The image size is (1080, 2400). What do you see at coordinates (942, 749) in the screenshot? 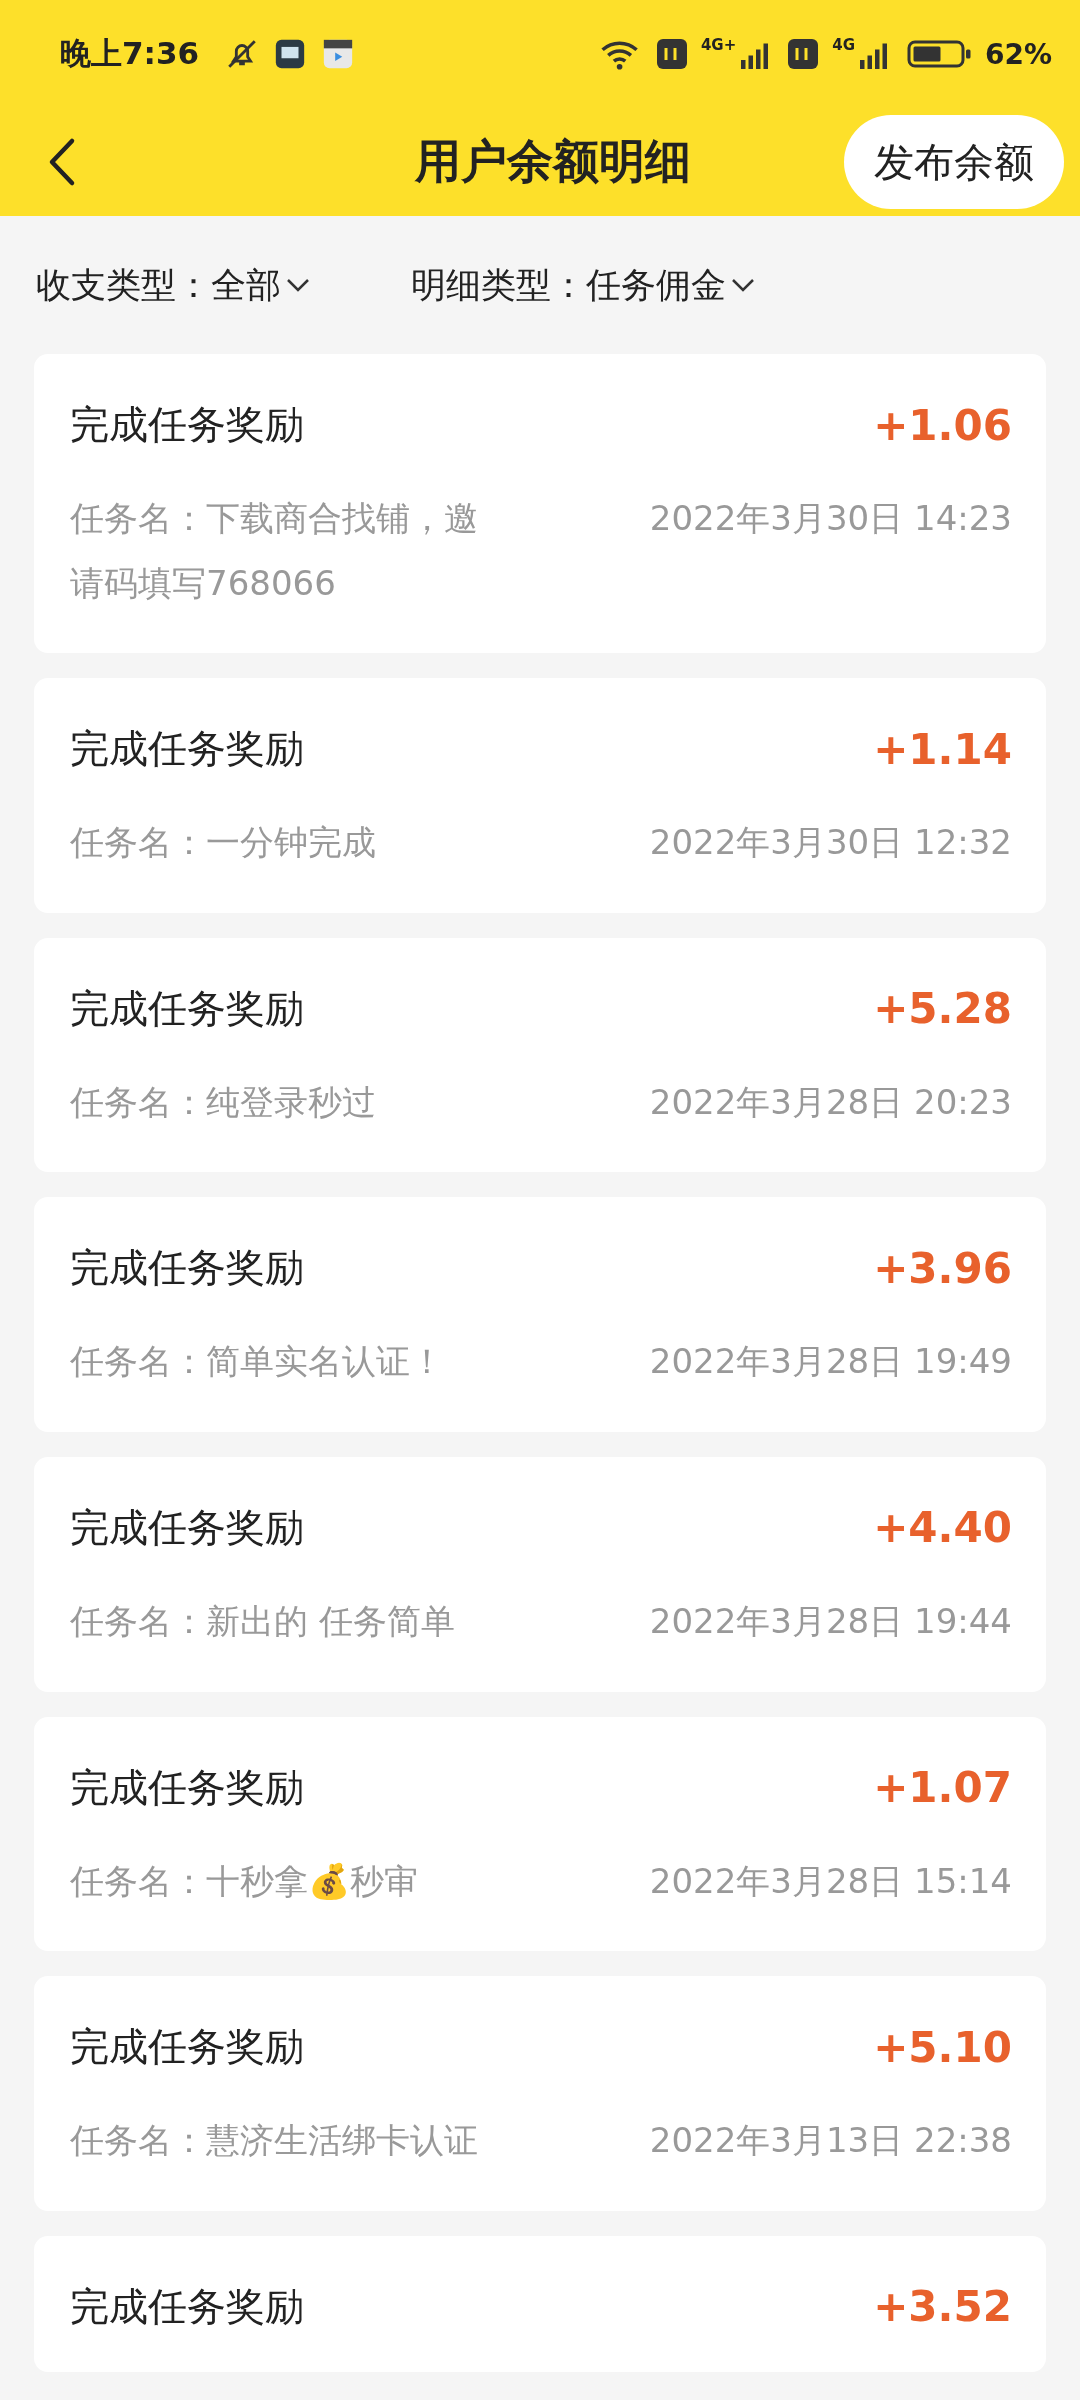
I see `record-amount: +1.14` at bounding box center [942, 749].